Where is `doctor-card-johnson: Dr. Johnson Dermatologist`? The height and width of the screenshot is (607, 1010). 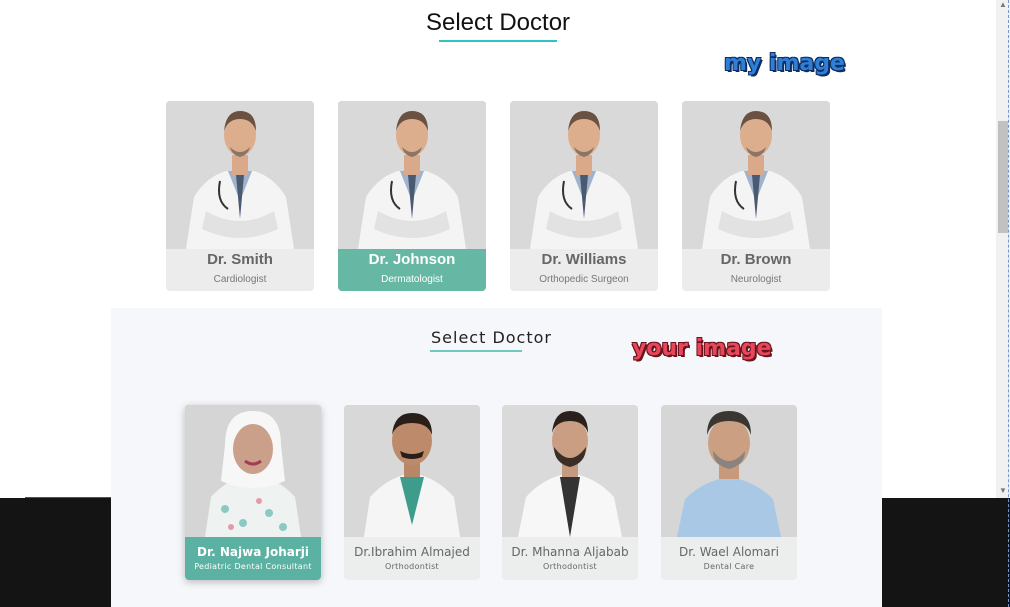
doctor-card-johnson: Dr. Johnson Dermatologist is located at coordinates (412, 196).